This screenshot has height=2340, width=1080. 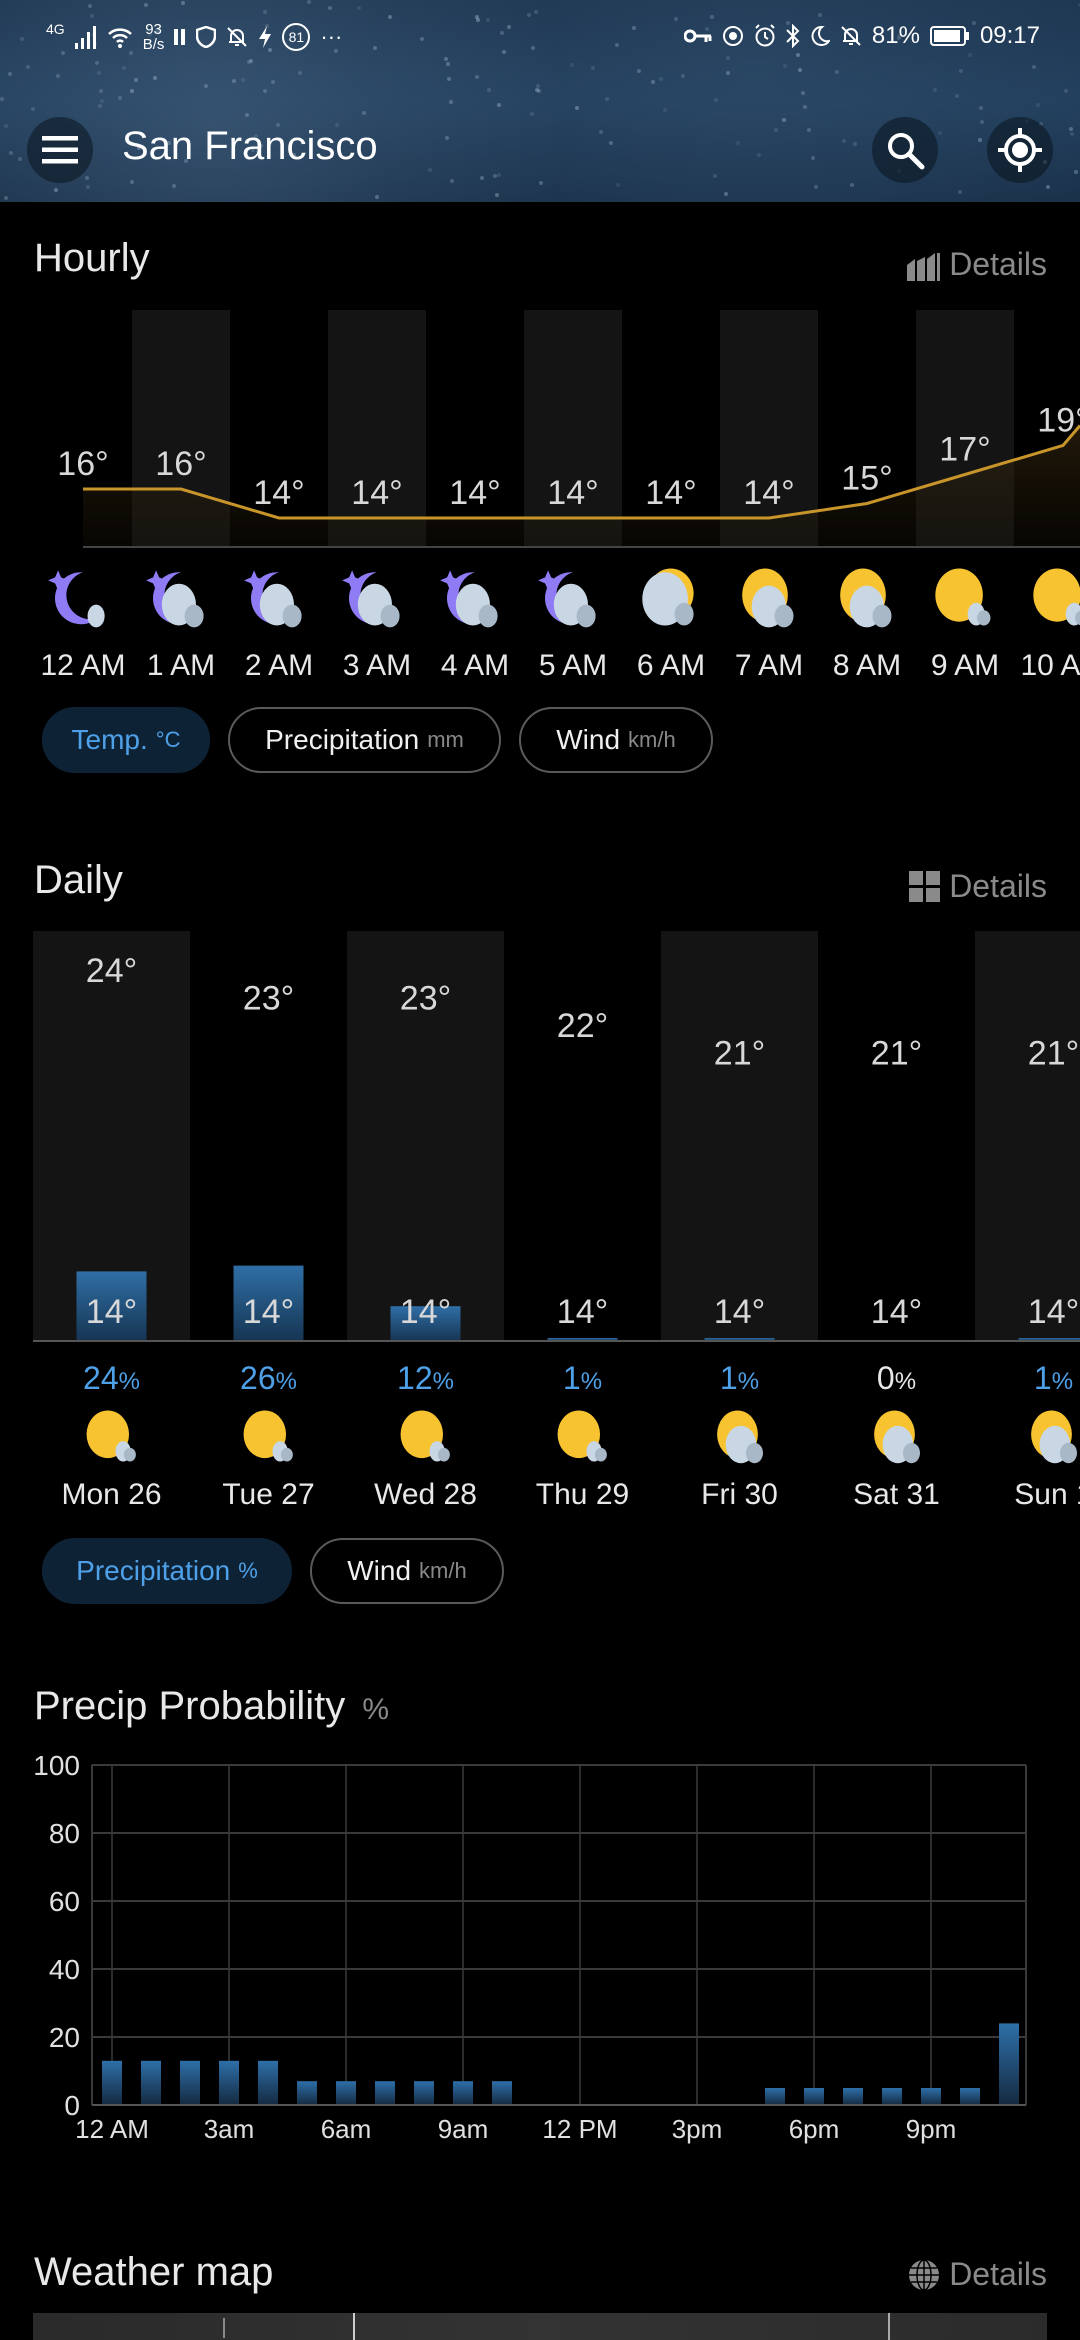 What do you see at coordinates (346, 2129) in the screenshot?
I see `x-tick-label: 6am` at bounding box center [346, 2129].